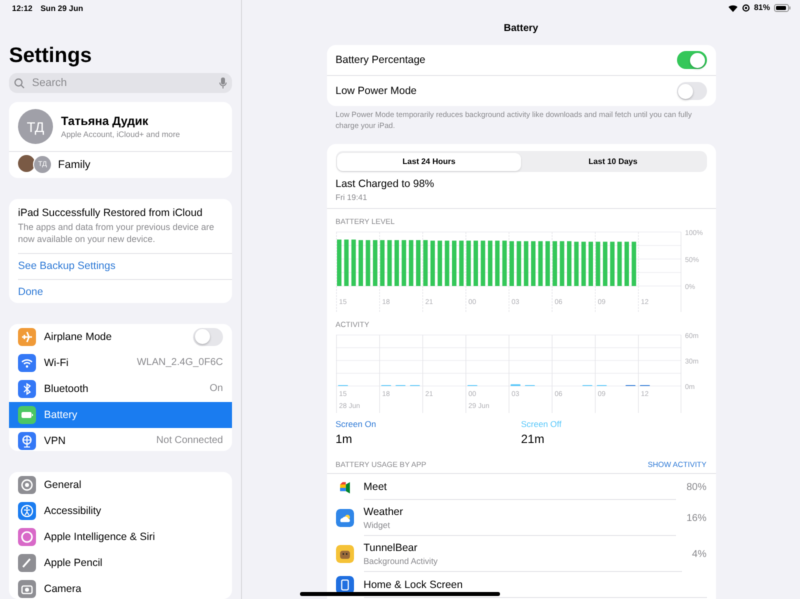  I want to click on last-charged-title: Last Charged to 98%, so click(386, 184).